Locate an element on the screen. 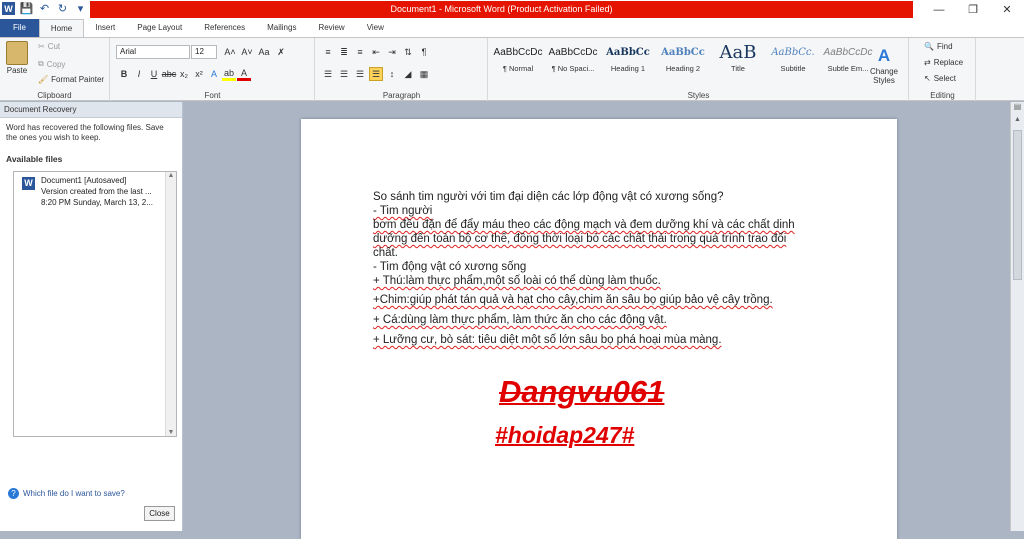 The height and width of the screenshot is (539, 1024). editing-label: Editing is located at coordinates (942, 95).